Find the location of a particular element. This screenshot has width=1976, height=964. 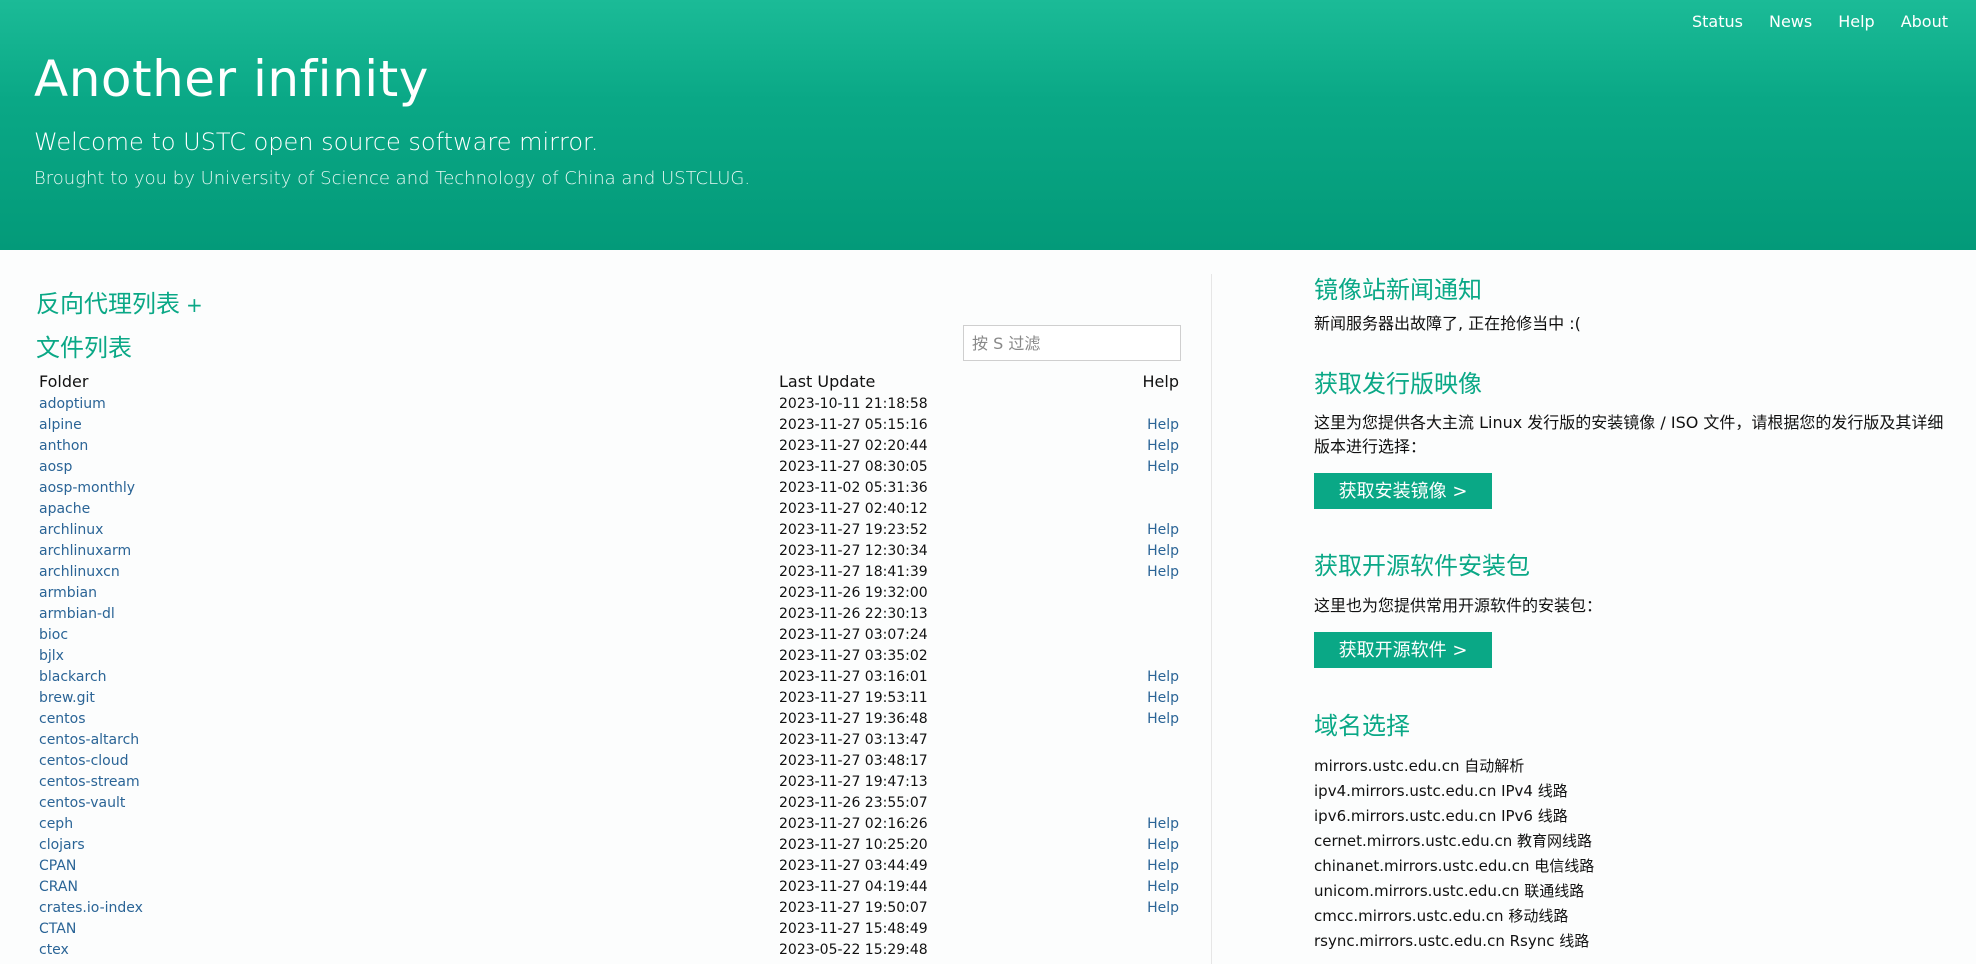

folder-link: clojars is located at coordinates (62, 845).